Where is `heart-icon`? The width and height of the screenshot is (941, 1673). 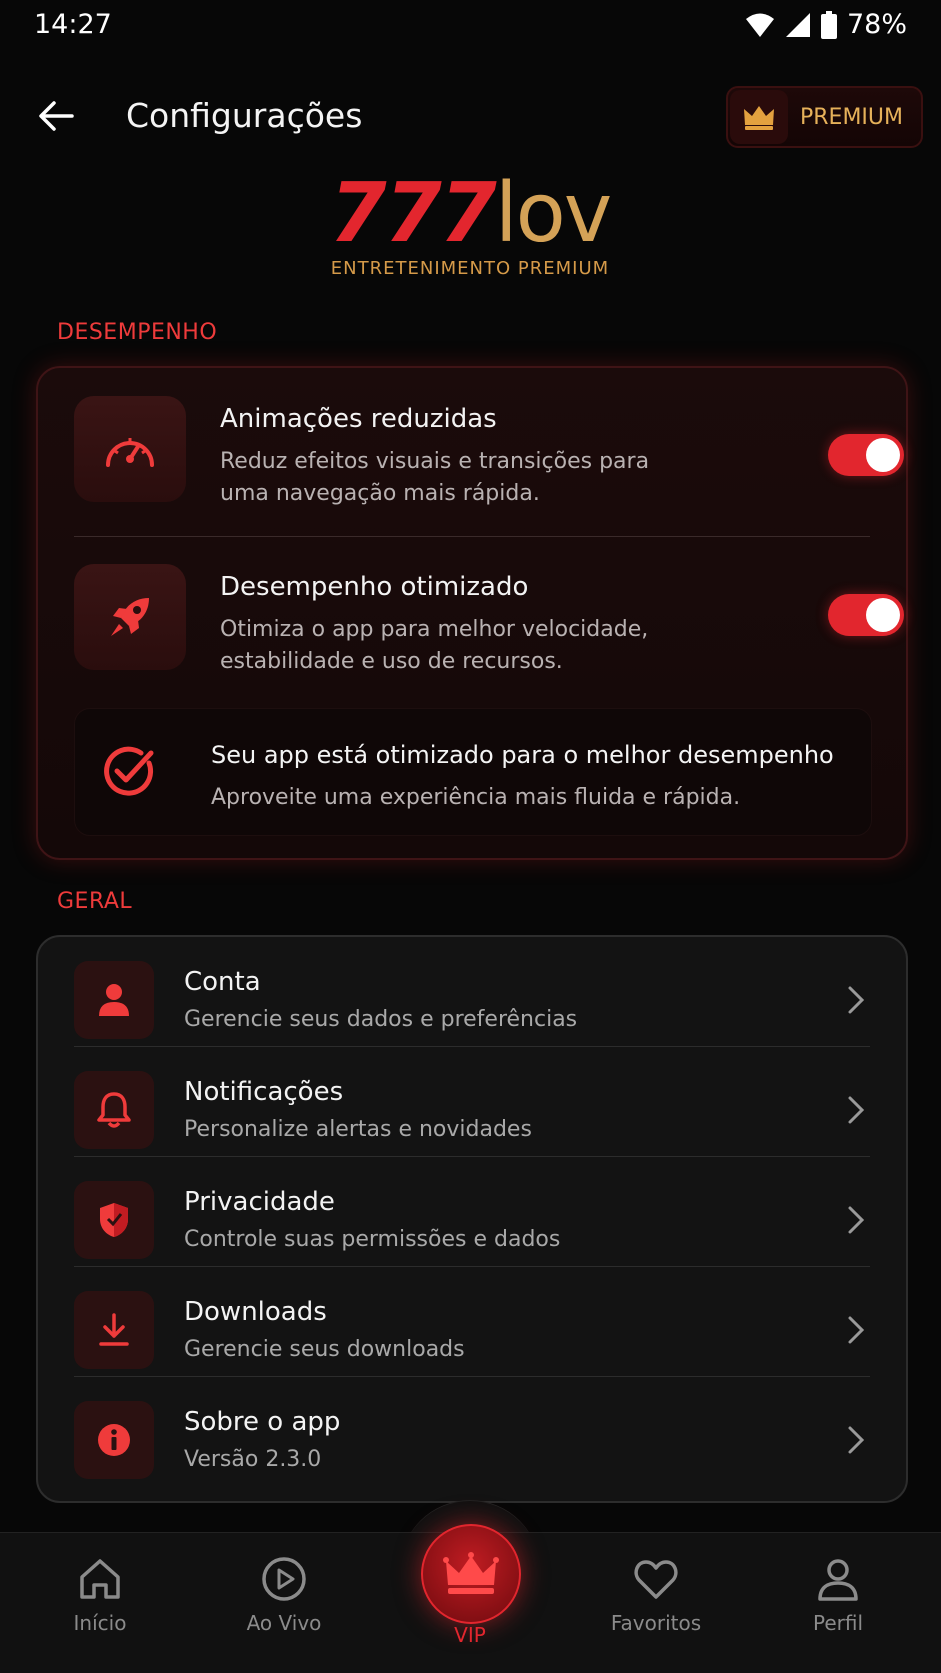 heart-icon is located at coordinates (656, 1579).